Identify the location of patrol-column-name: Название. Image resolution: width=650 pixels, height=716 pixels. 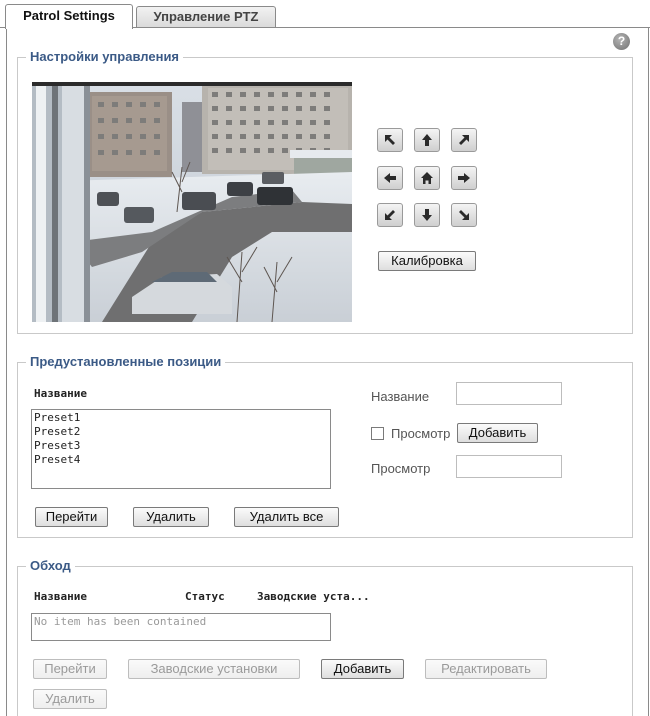
(60, 596).